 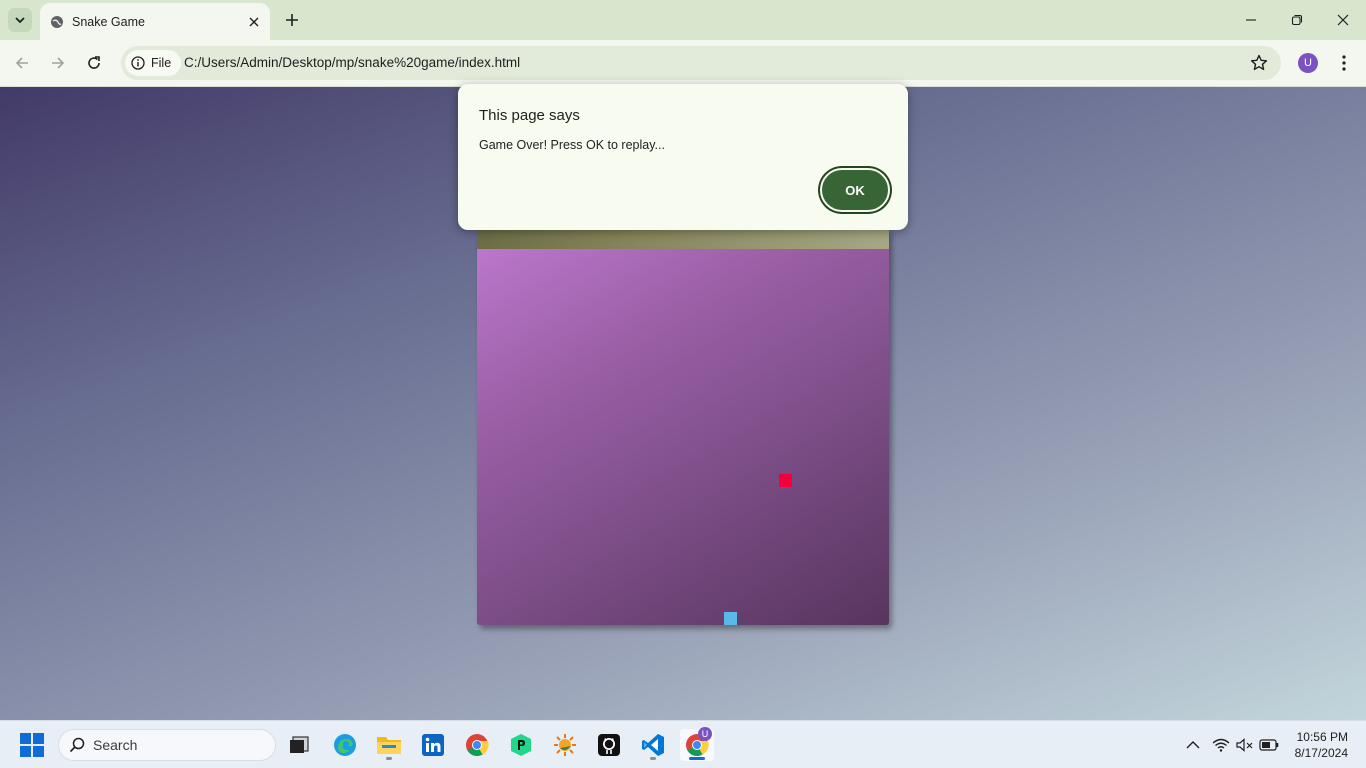 I want to click on show-hidden-icons-button, so click(x=1193, y=745).